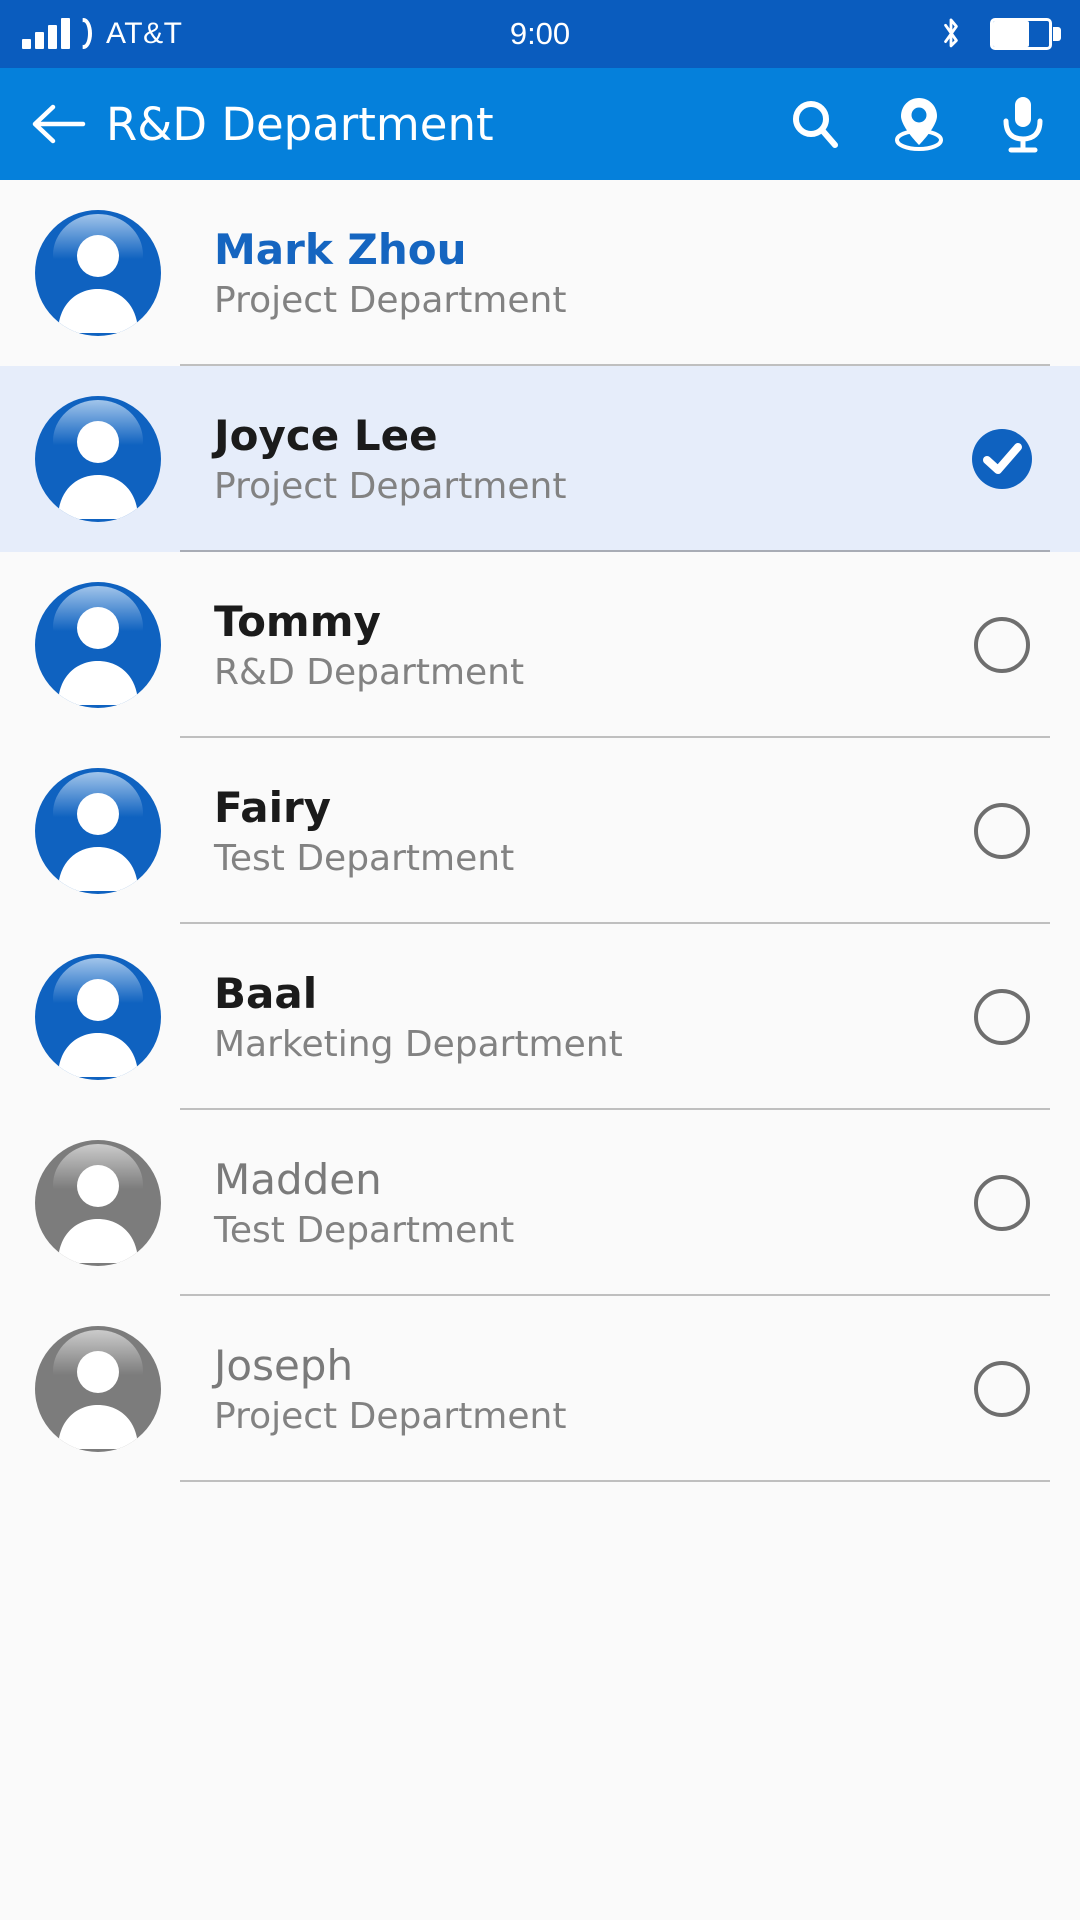 Image resolution: width=1080 pixels, height=1920 pixels. I want to click on contact-text: Fairy Test Department, so click(592, 831).